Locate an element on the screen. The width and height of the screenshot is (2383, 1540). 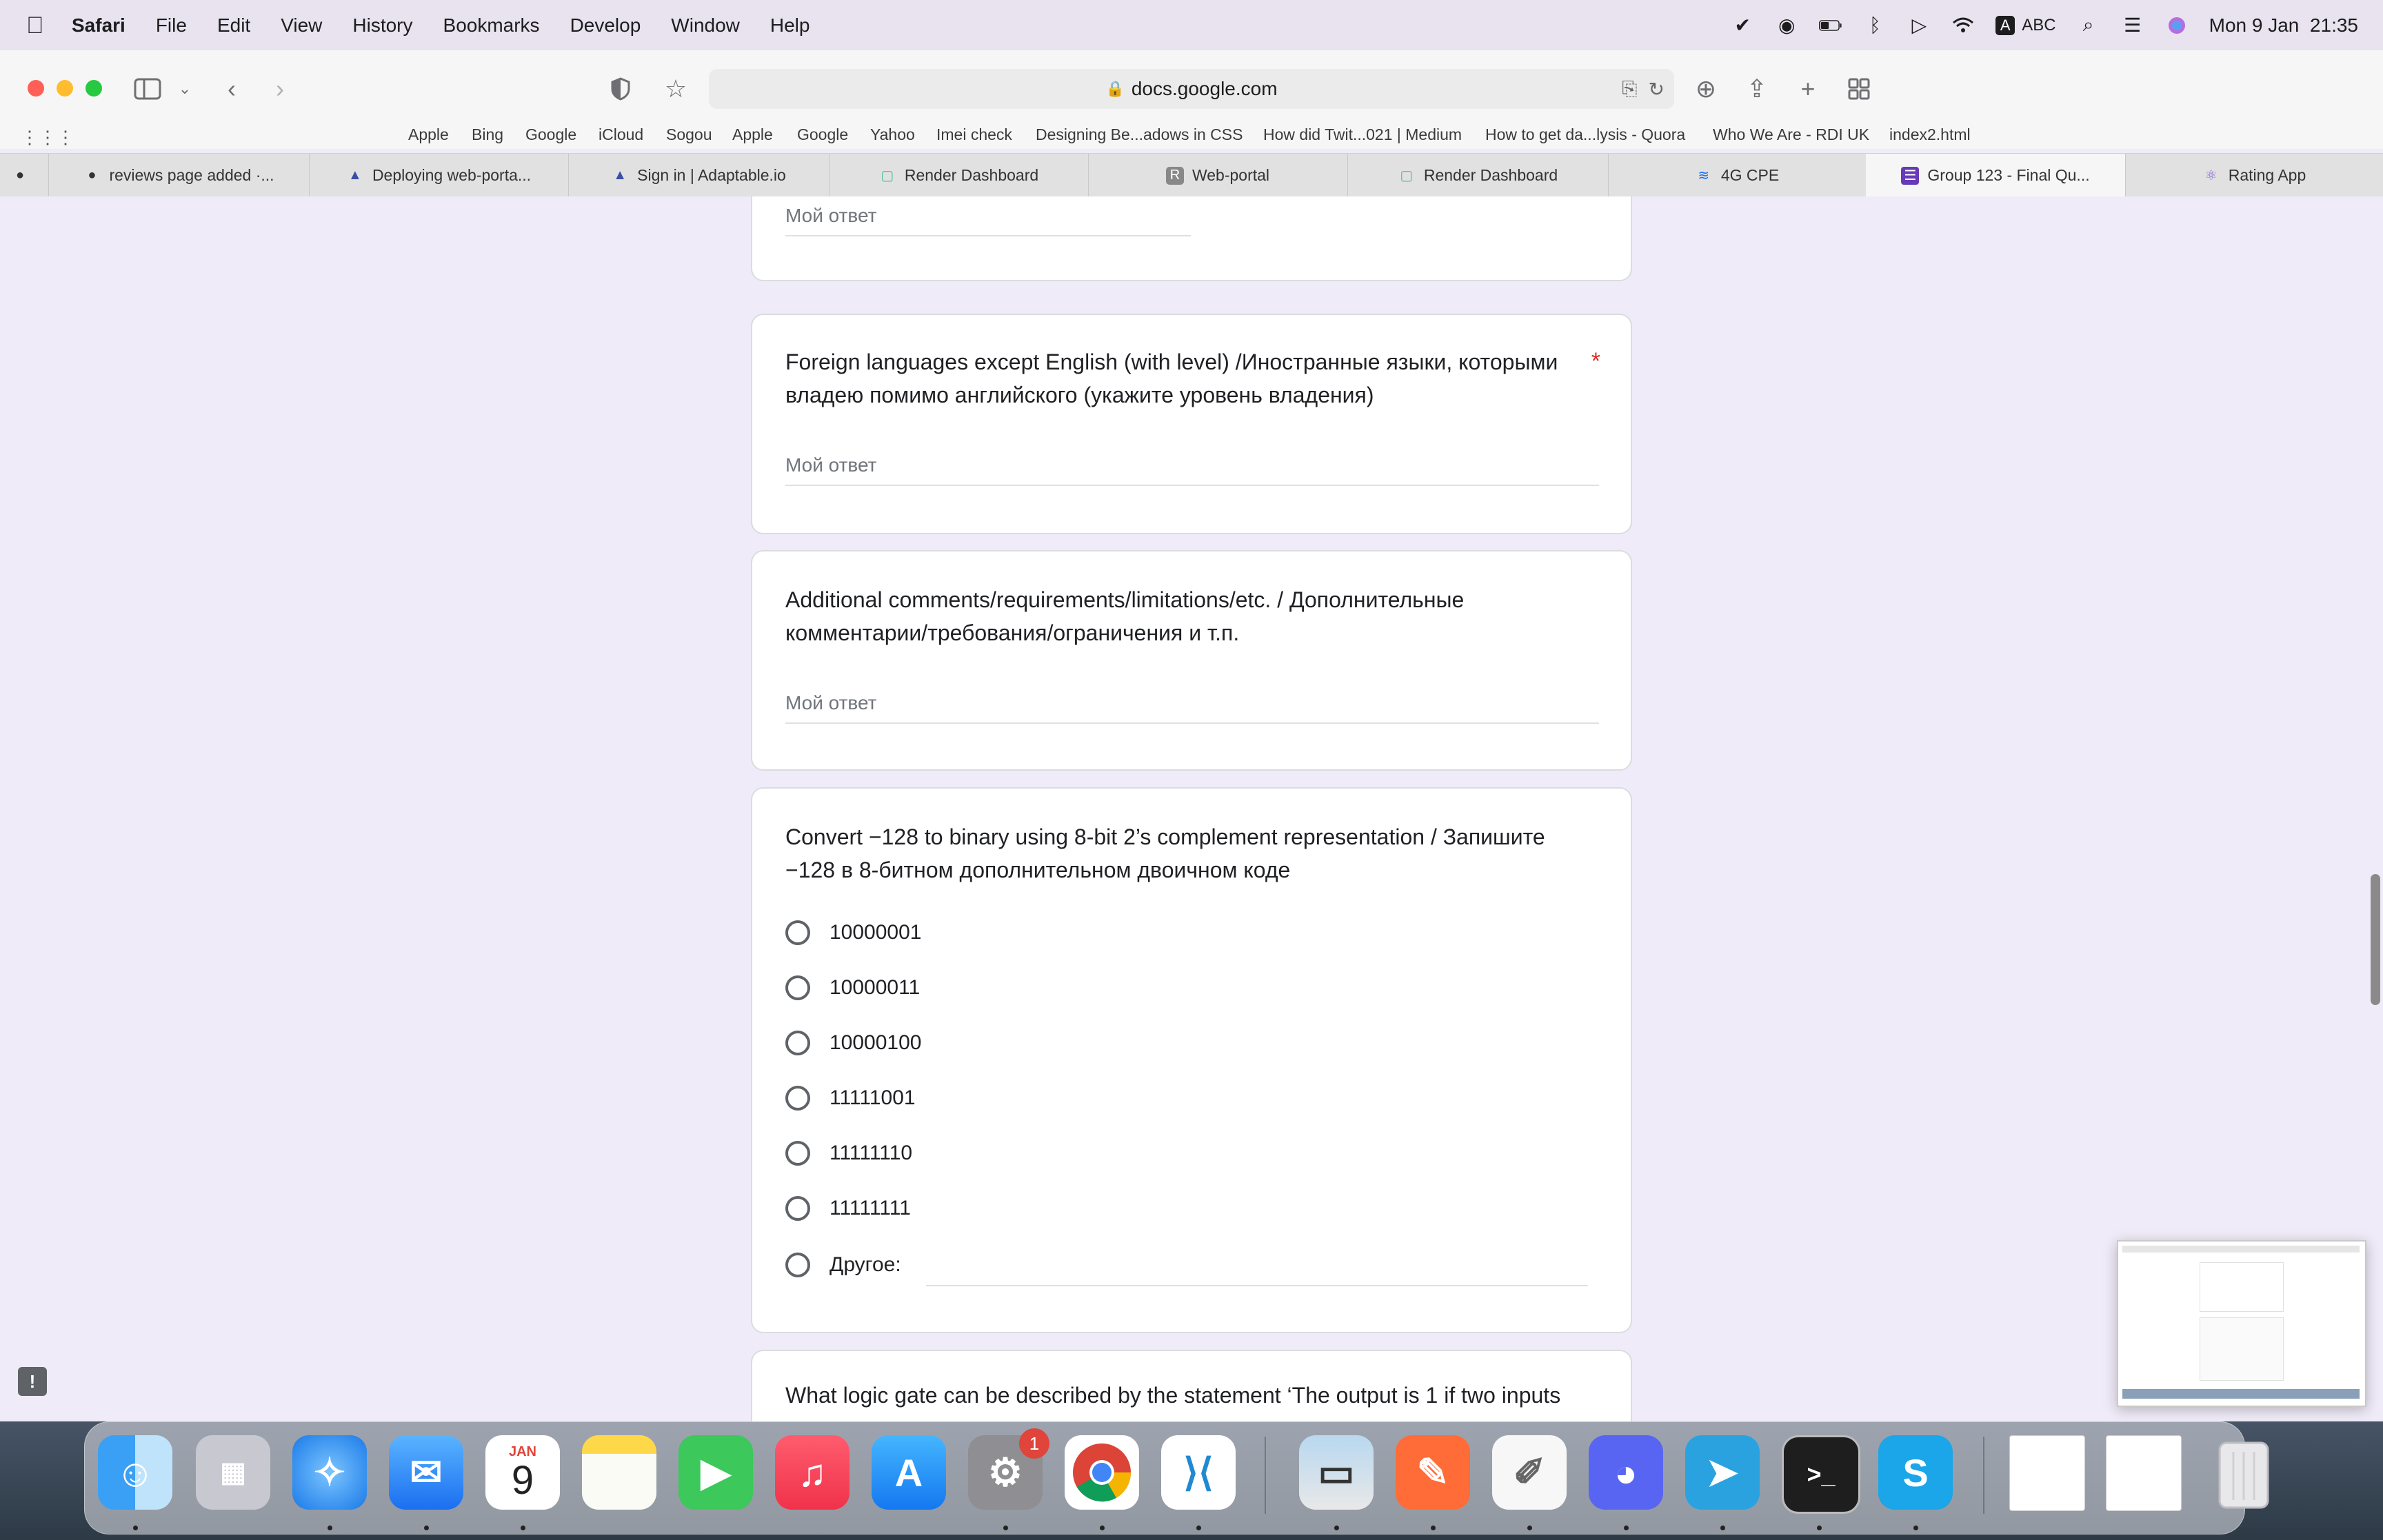
checkmark-status-icon: ✔ is located at coordinates (1742, 26).